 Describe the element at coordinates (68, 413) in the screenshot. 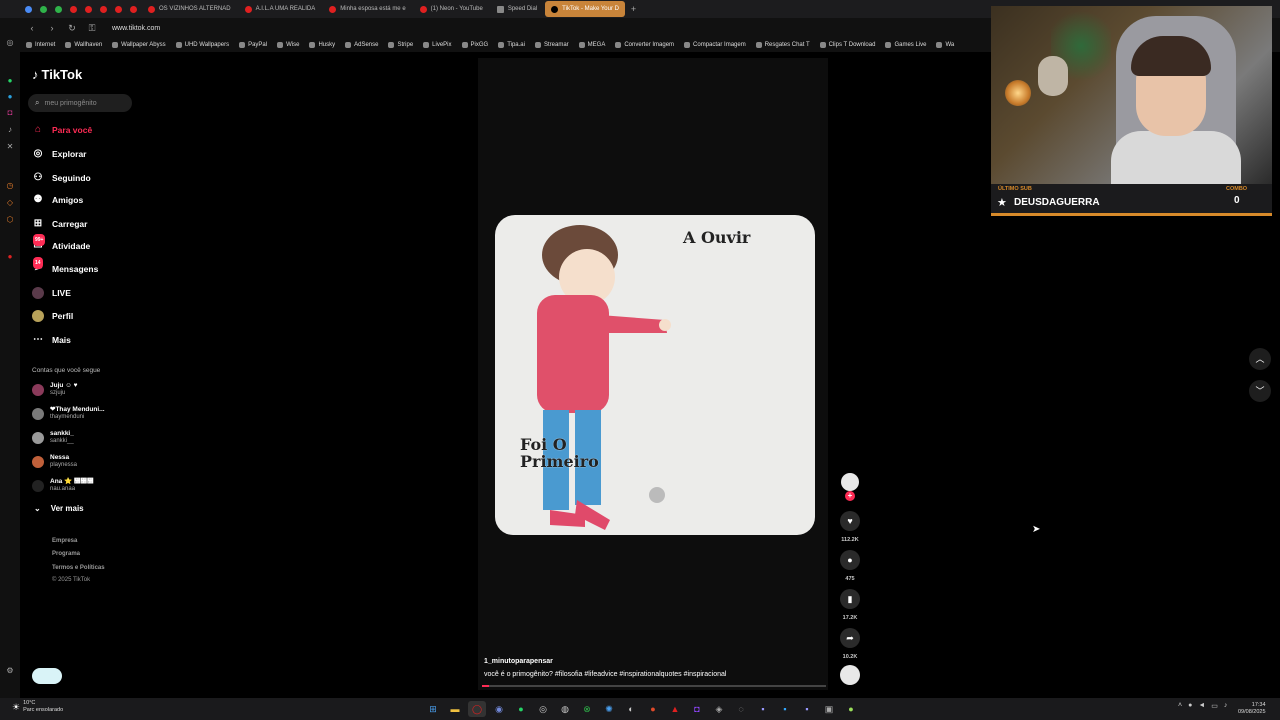

I see `following-account: ❤Thay Menduni... thaymenduni` at that location.